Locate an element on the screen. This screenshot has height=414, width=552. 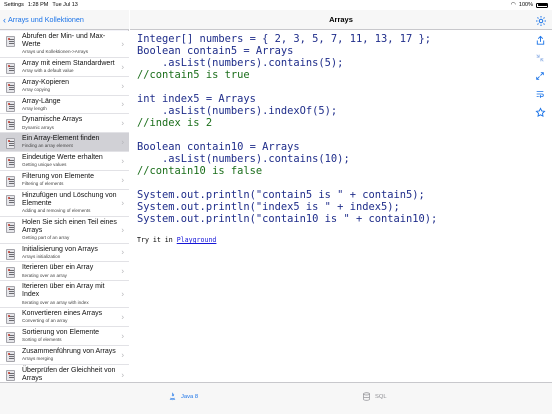
collapse-button is located at coordinates (540, 58).